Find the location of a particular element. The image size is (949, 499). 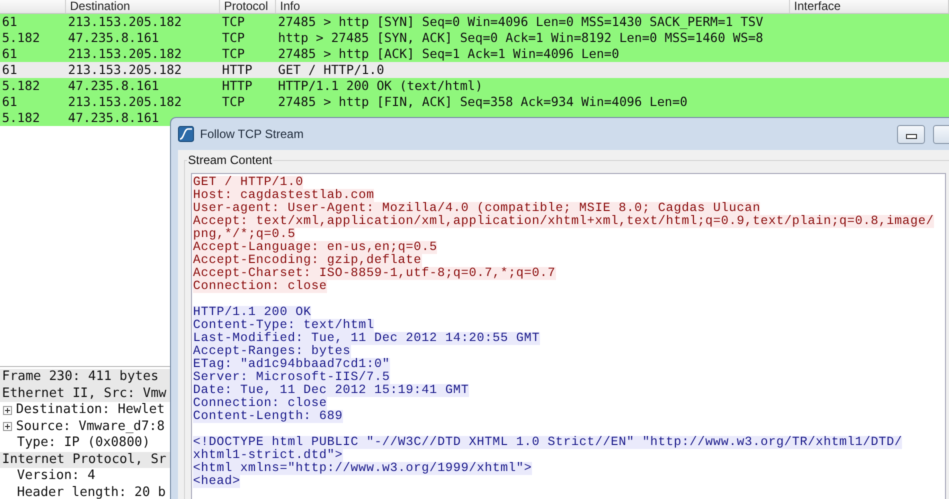

window-title: Follow TCP Stream is located at coordinates (252, 134).